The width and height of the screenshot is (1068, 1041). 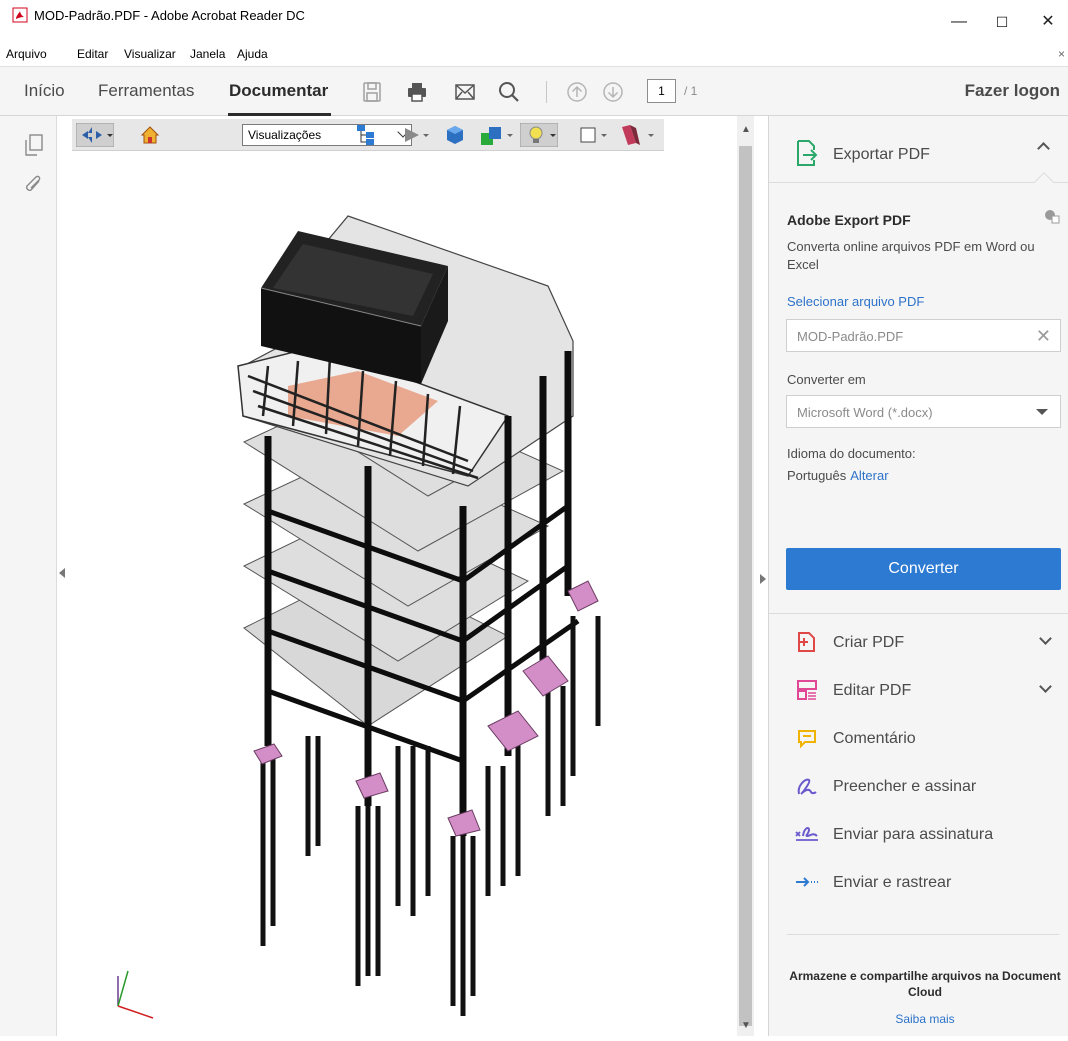 What do you see at coordinates (691, 91) in the screenshot?
I see `page-total: / 1` at bounding box center [691, 91].